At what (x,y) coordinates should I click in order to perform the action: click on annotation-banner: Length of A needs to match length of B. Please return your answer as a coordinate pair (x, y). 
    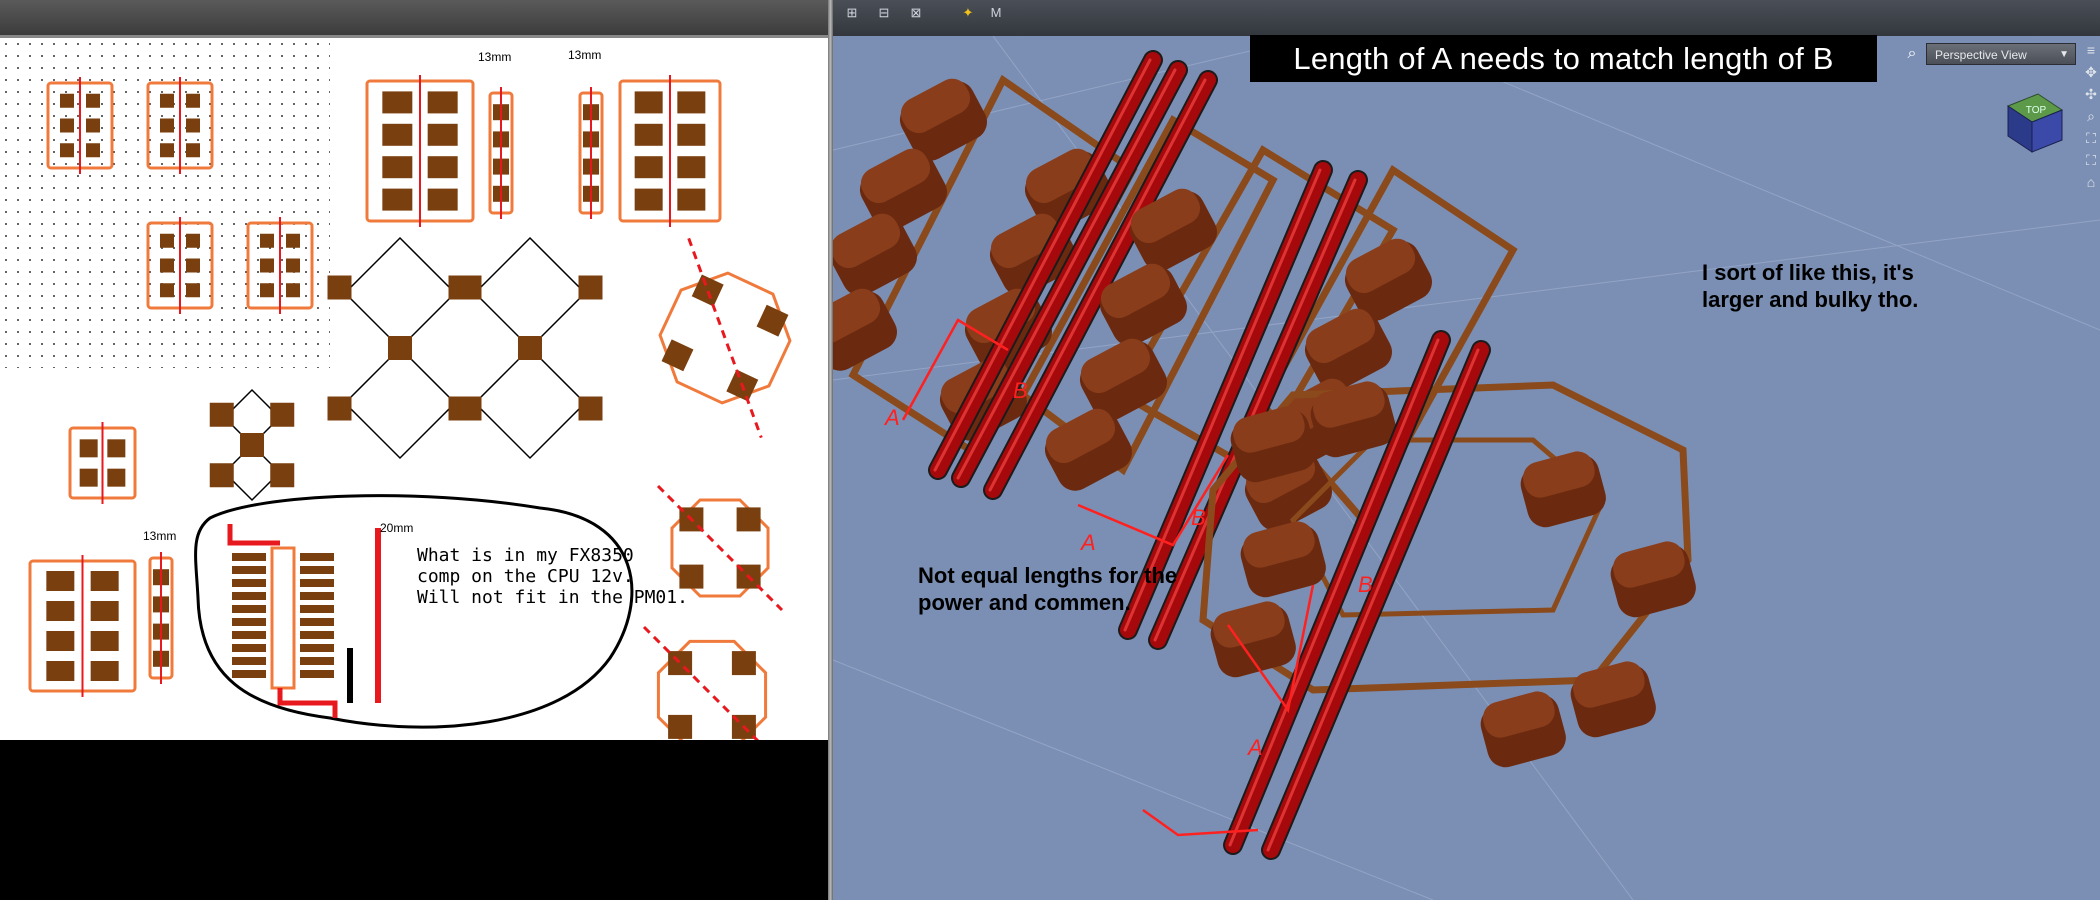
    Looking at the image, I should click on (1563, 58).